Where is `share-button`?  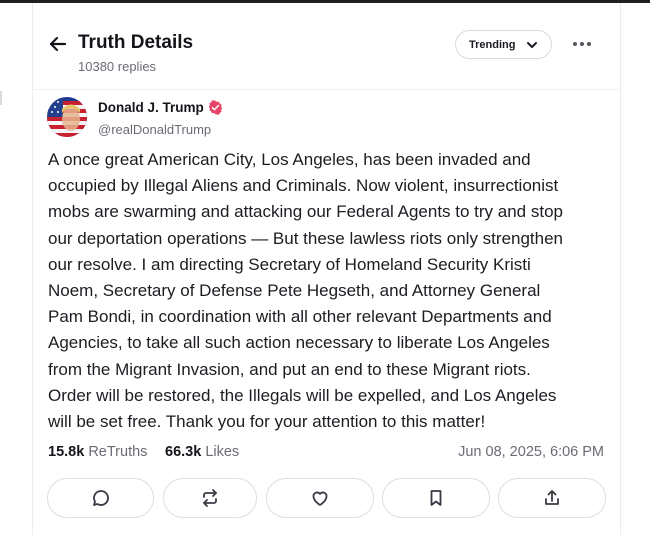
share-button is located at coordinates (552, 498).